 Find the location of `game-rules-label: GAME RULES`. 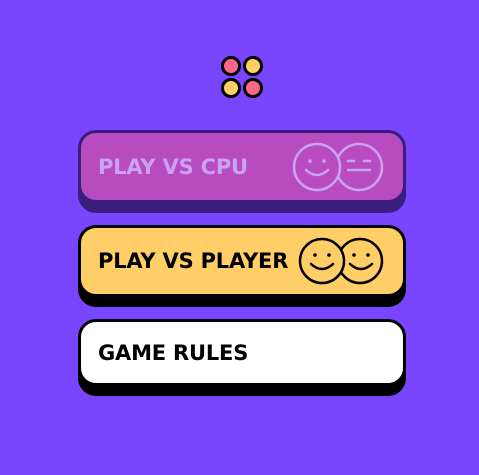

game-rules-label: GAME RULES is located at coordinates (173, 352).